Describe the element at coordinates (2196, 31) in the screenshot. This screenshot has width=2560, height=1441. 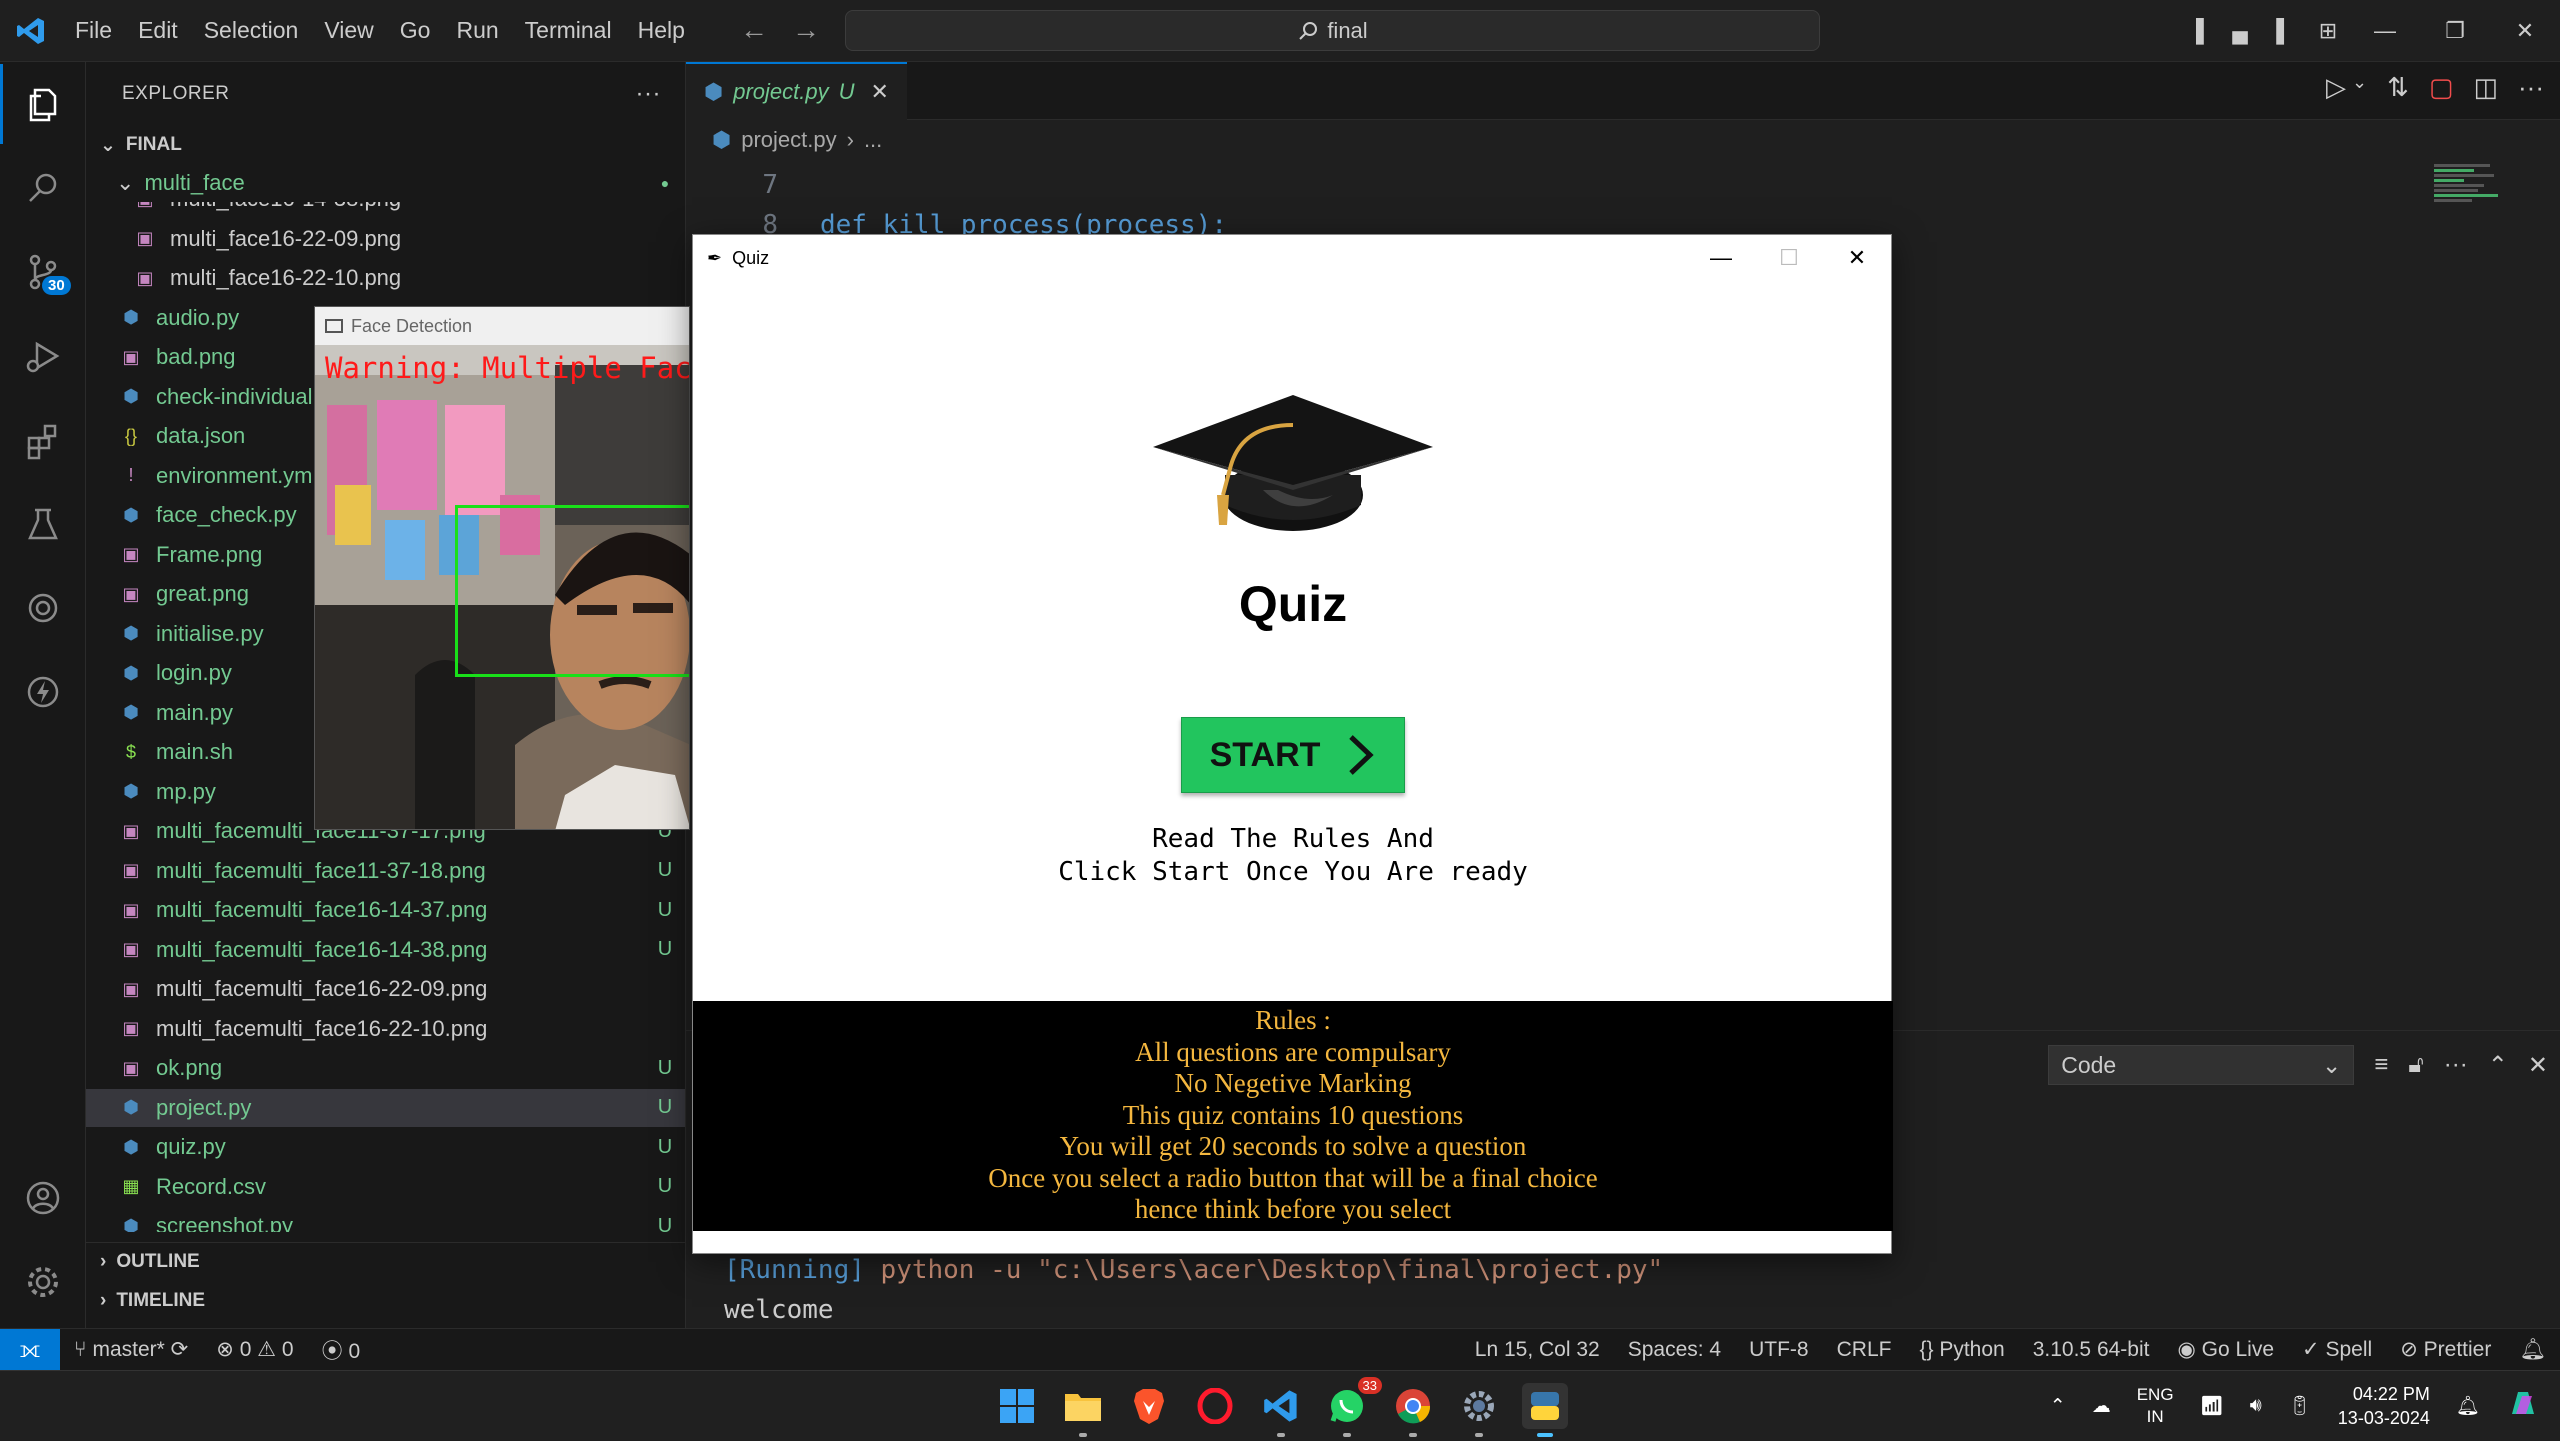
I see `toggle-sidebar-icon: ▐` at that location.